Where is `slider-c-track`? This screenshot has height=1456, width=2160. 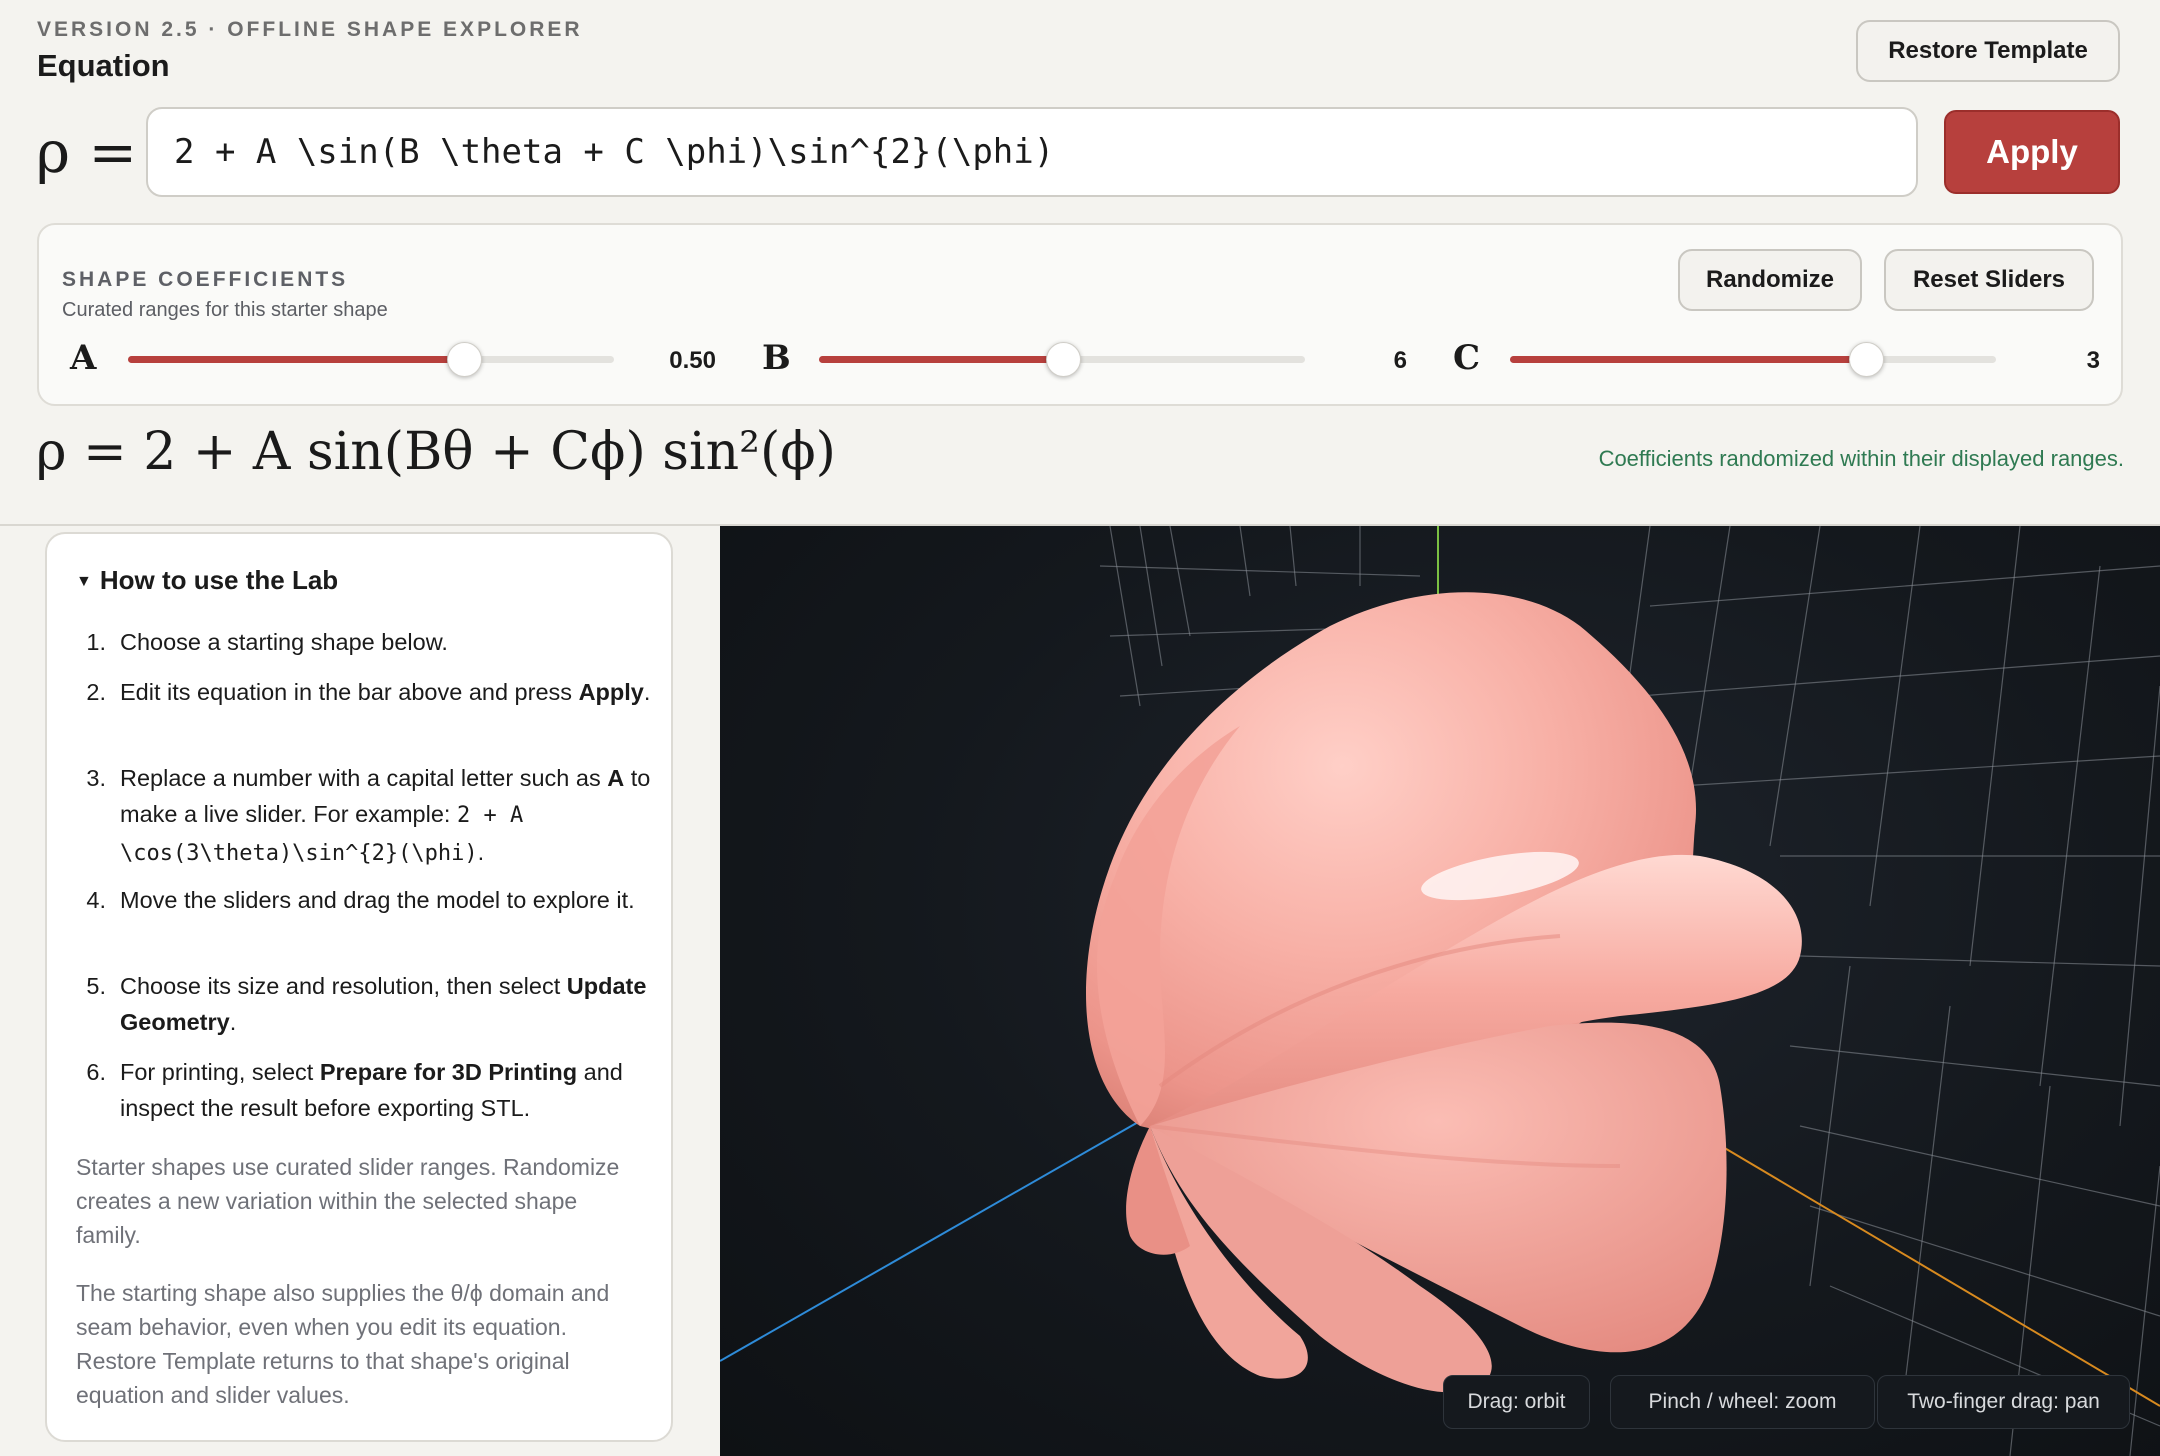
slider-c-track is located at coordinates (1753, 359).